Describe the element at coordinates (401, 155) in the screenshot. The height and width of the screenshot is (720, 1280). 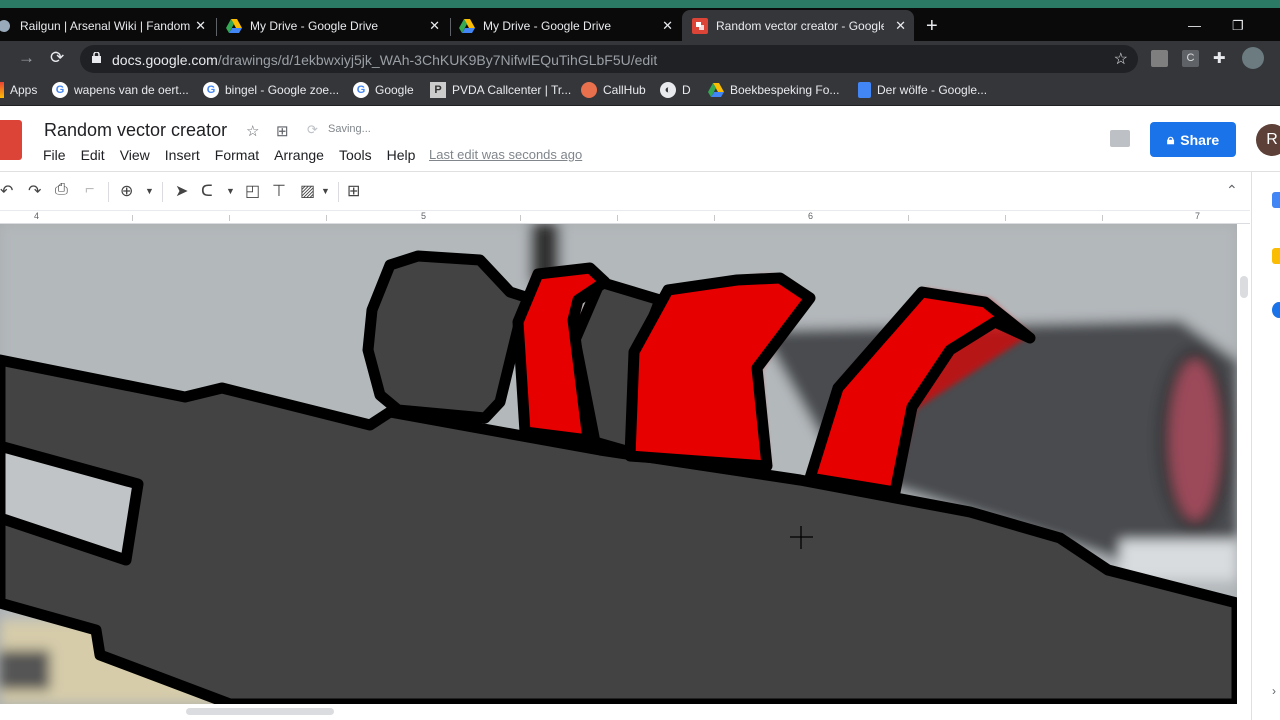
I see `menu-help: Help` at that location.